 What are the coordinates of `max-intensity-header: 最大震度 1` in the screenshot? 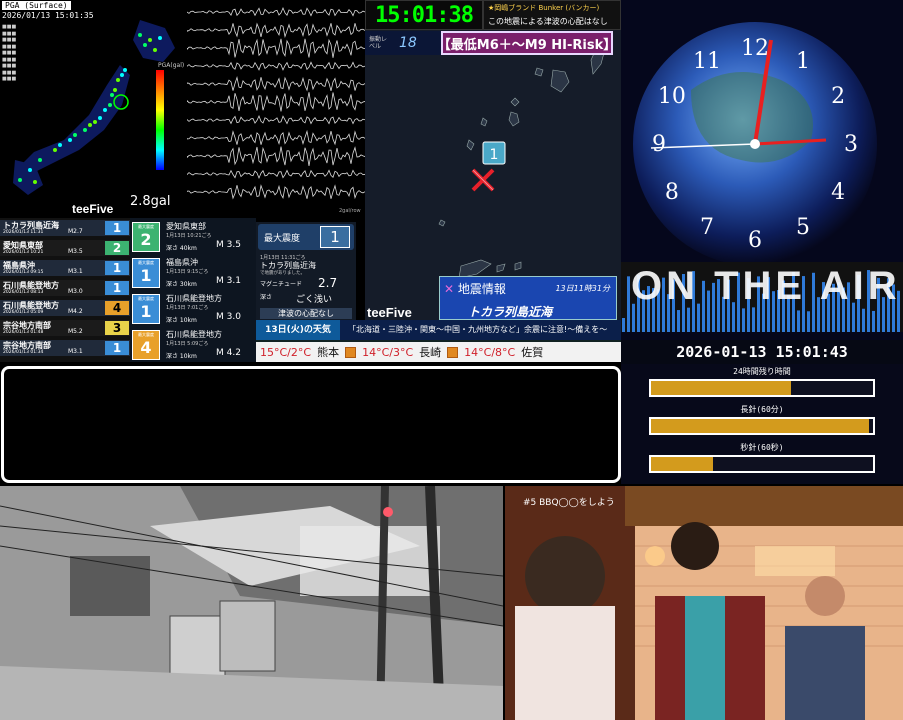 It's located at (306, 237).